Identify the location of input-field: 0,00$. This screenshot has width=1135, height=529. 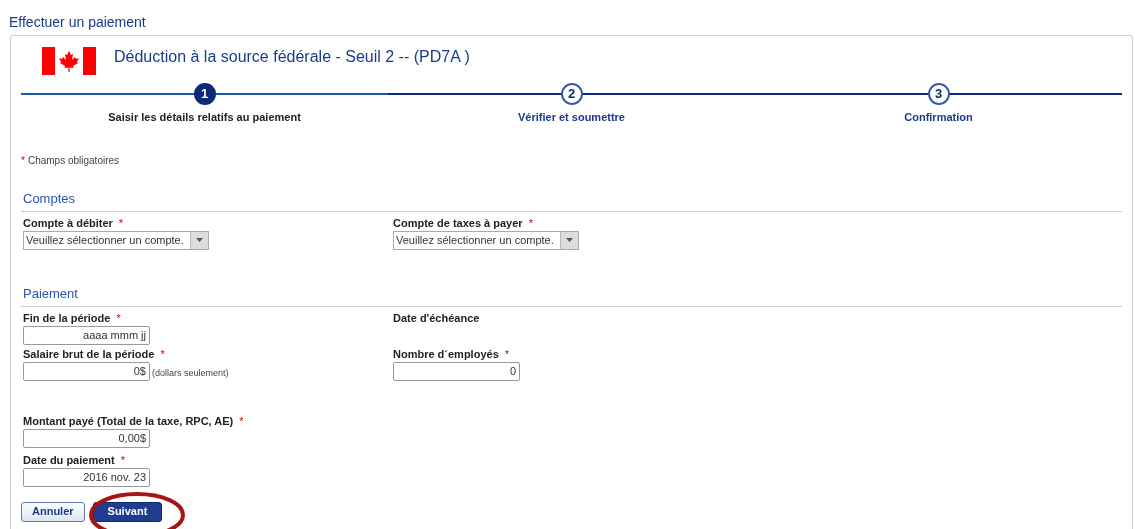
(86, 438).